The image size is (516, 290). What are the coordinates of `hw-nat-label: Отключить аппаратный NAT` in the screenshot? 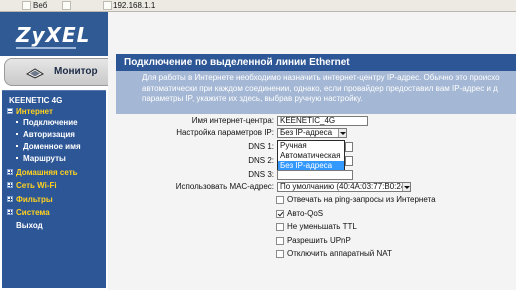 It's located at (339, 253).